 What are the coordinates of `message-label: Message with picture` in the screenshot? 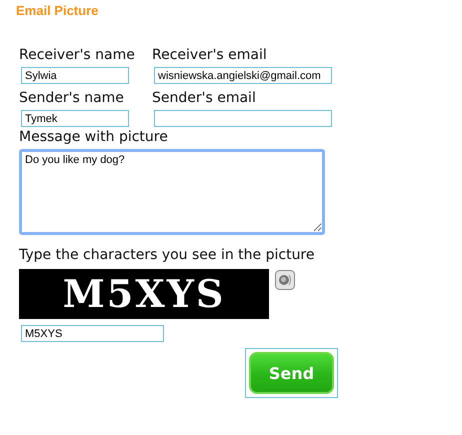 It's located at (93, 137).